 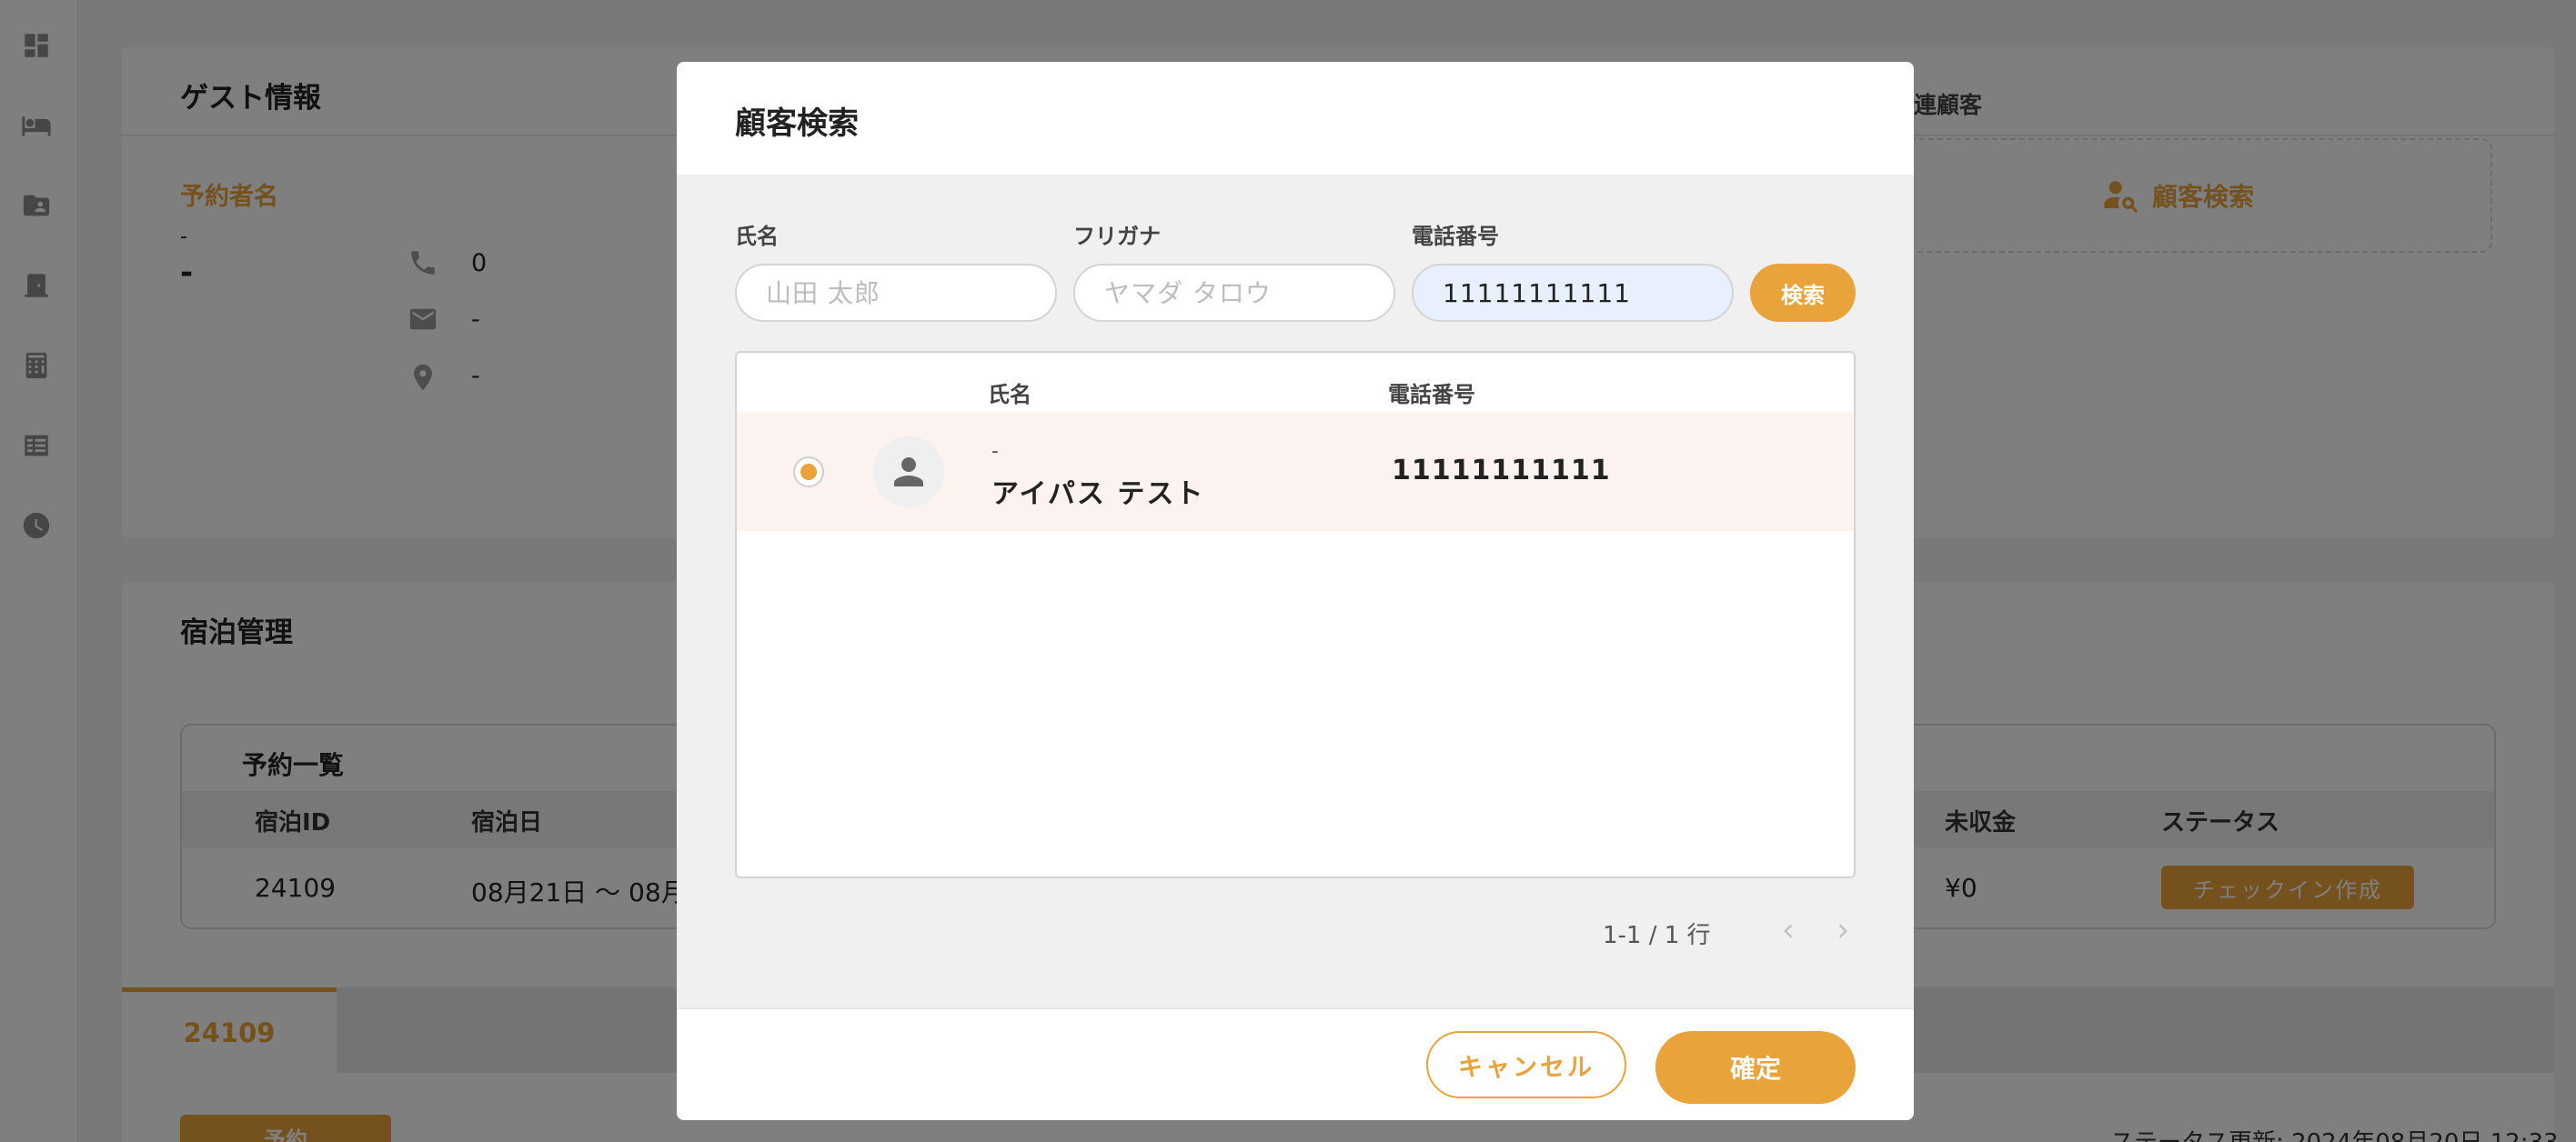 I want to click on result-col-name: 氏名, so click(x=1009, y=394).